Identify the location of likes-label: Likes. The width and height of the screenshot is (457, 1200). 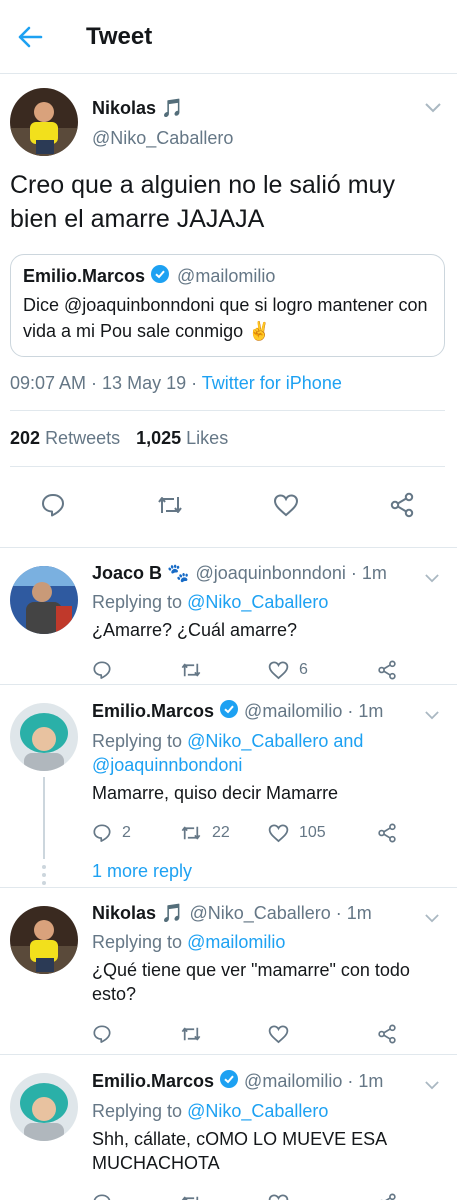
(207, 438).